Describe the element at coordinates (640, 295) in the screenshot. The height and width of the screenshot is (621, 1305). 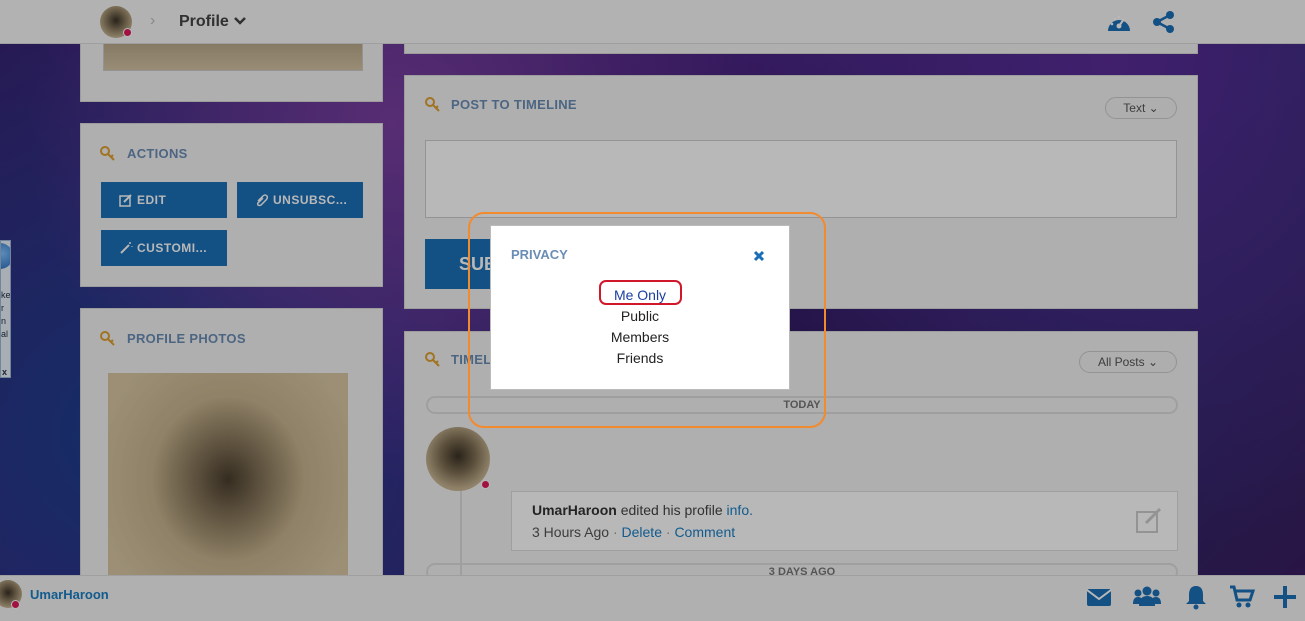
I see `privacy-option-me-only: Me Only` at that location.